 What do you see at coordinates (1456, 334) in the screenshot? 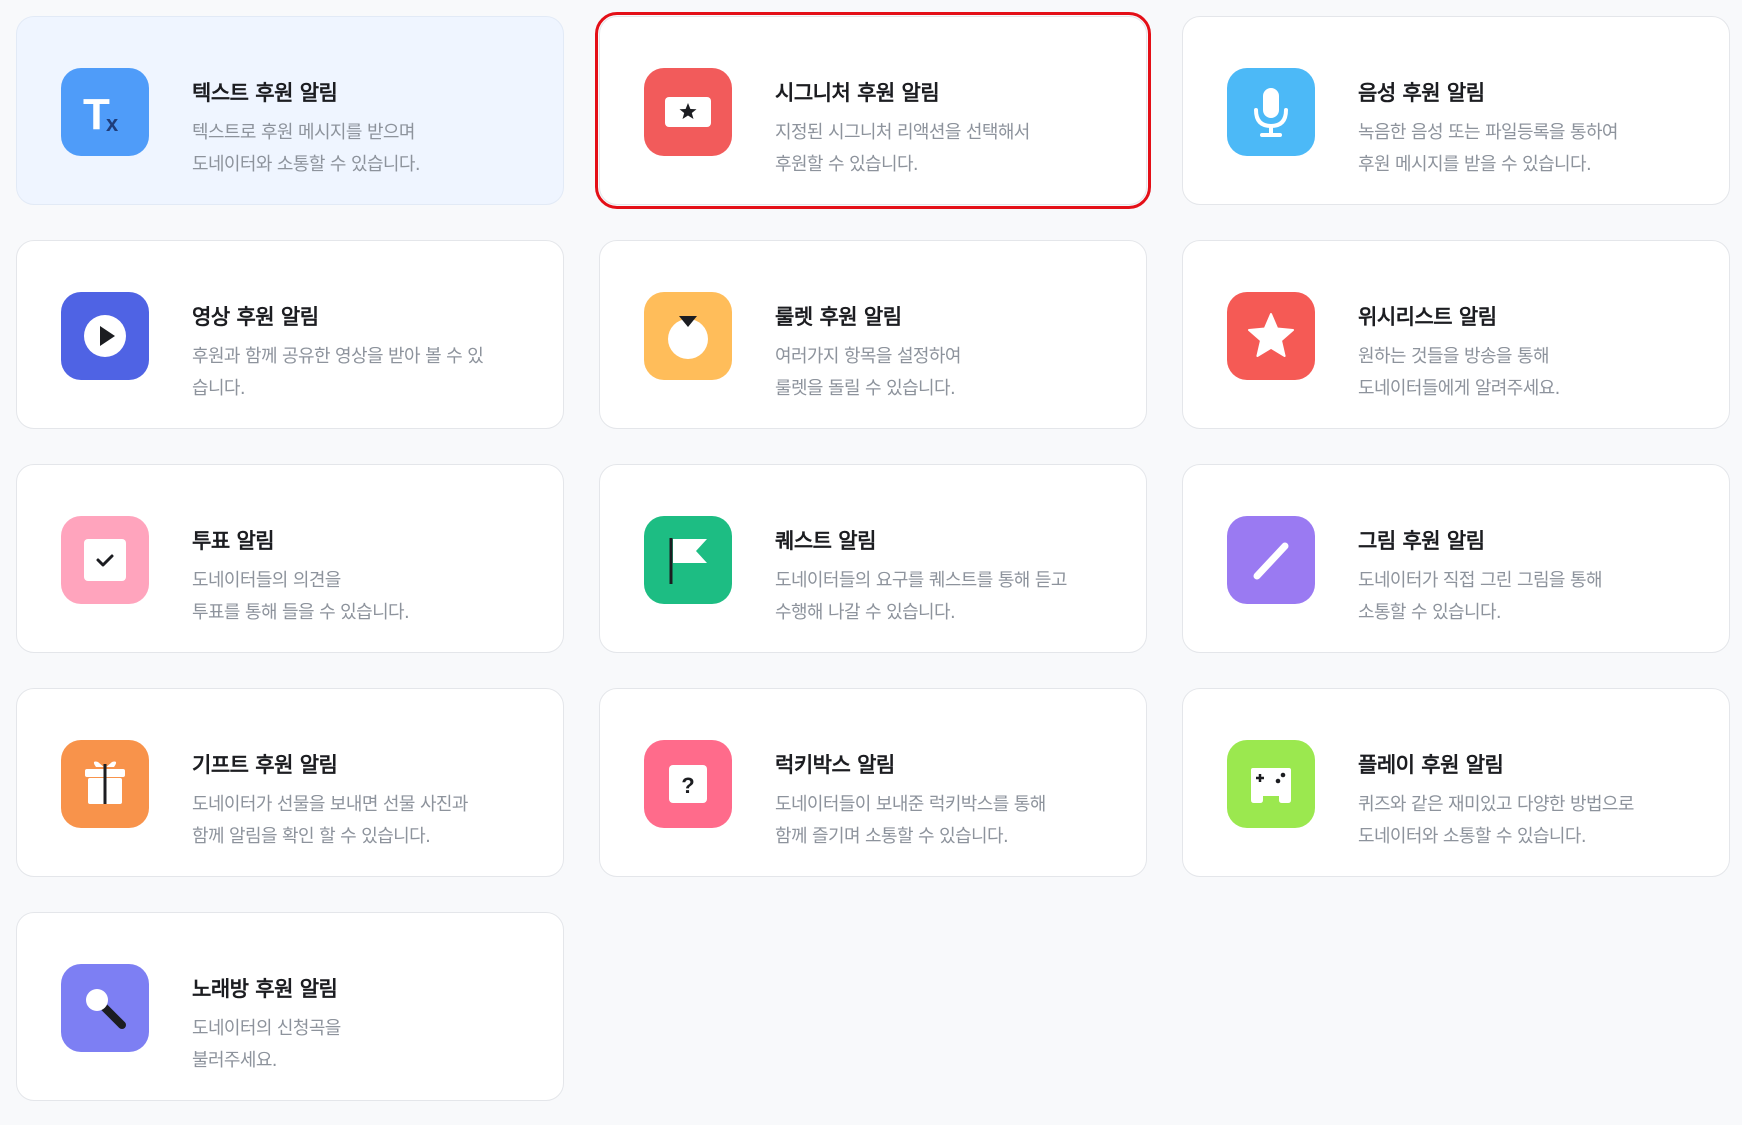
I see `card-wishlist: 위시리스트 알림 원하는 것들을 방송을 통해 도네이터들에게 알려주세요.` at bounding box center [1456, 334].